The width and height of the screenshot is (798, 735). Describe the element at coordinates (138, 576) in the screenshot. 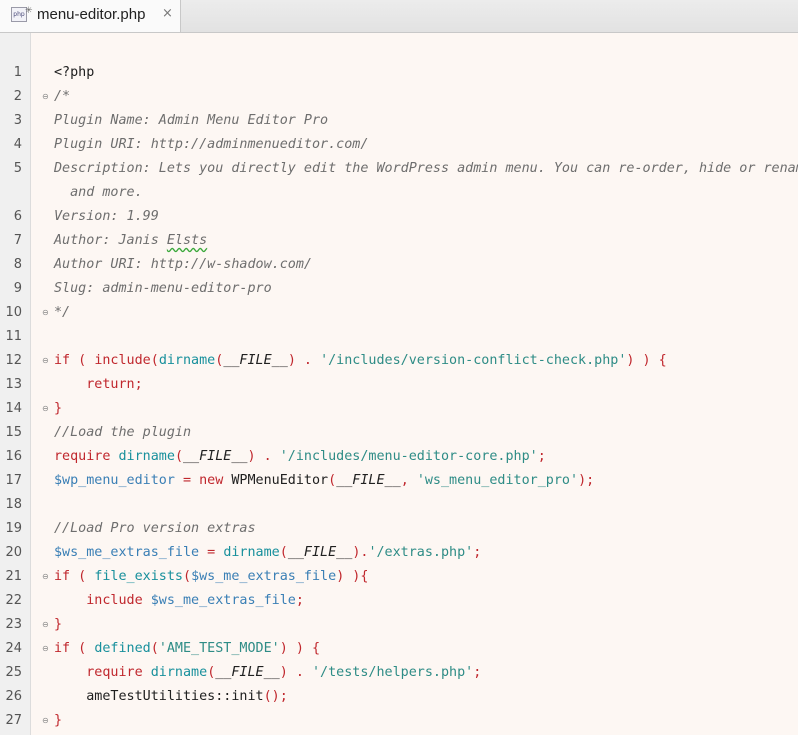

I see `code-token: file_exists` at that location.